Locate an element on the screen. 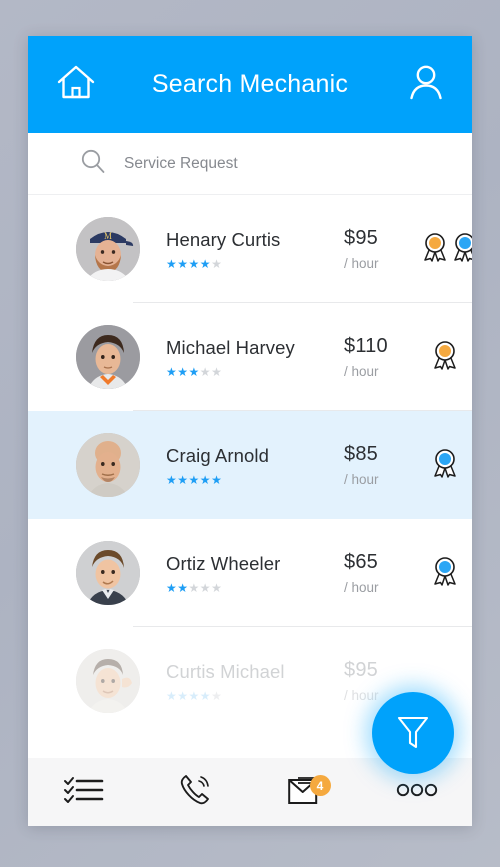 The image size is (500, 867). svg-text: M is located at coordinates (108, 236).